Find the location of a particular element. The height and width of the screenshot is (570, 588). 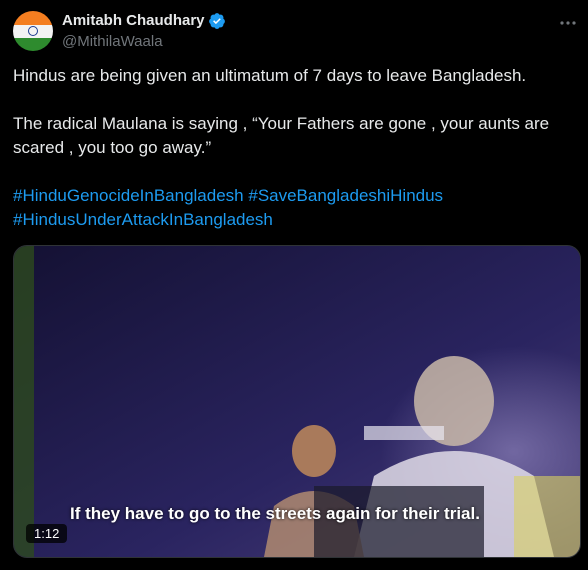

flag-saffron-band is located at coordinates (33, 18).